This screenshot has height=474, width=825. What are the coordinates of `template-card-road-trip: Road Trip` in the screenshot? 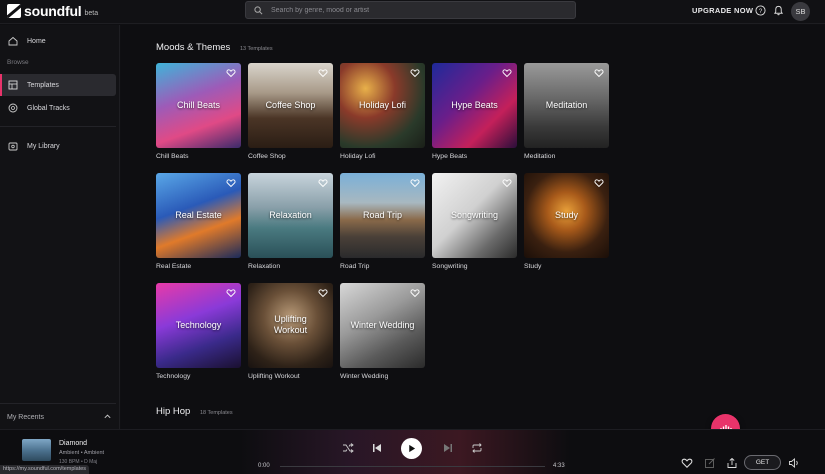 It's located at (382, 215).